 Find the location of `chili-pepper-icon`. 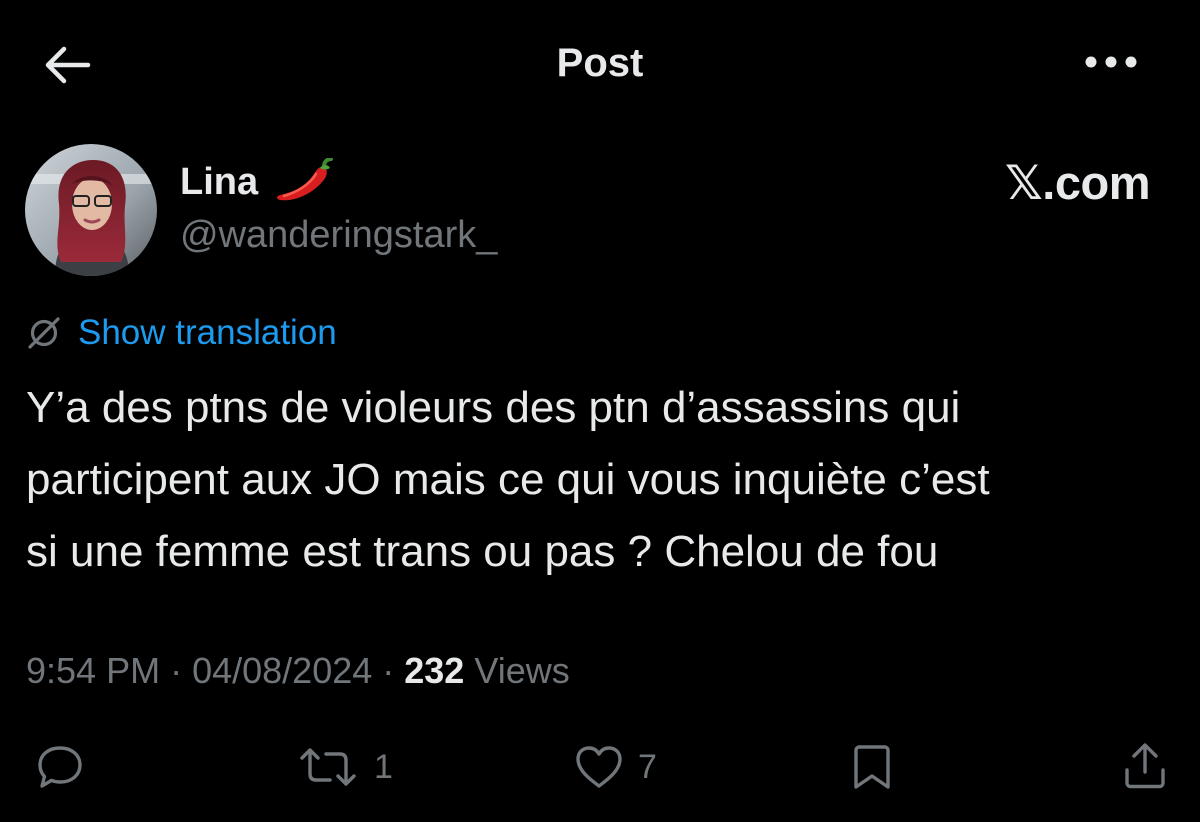

chili-pepper-icon is located at coordinates (305, 179).